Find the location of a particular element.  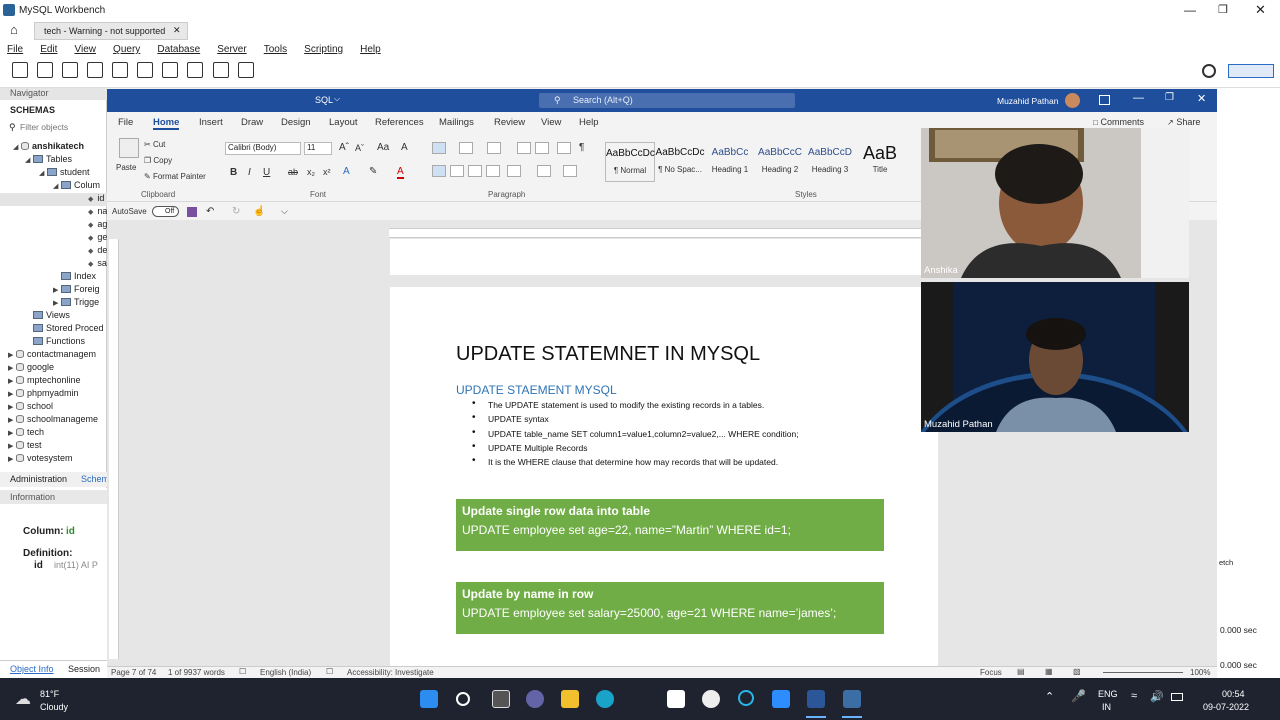

underline-icon: U is located at coordinates (266, 172).